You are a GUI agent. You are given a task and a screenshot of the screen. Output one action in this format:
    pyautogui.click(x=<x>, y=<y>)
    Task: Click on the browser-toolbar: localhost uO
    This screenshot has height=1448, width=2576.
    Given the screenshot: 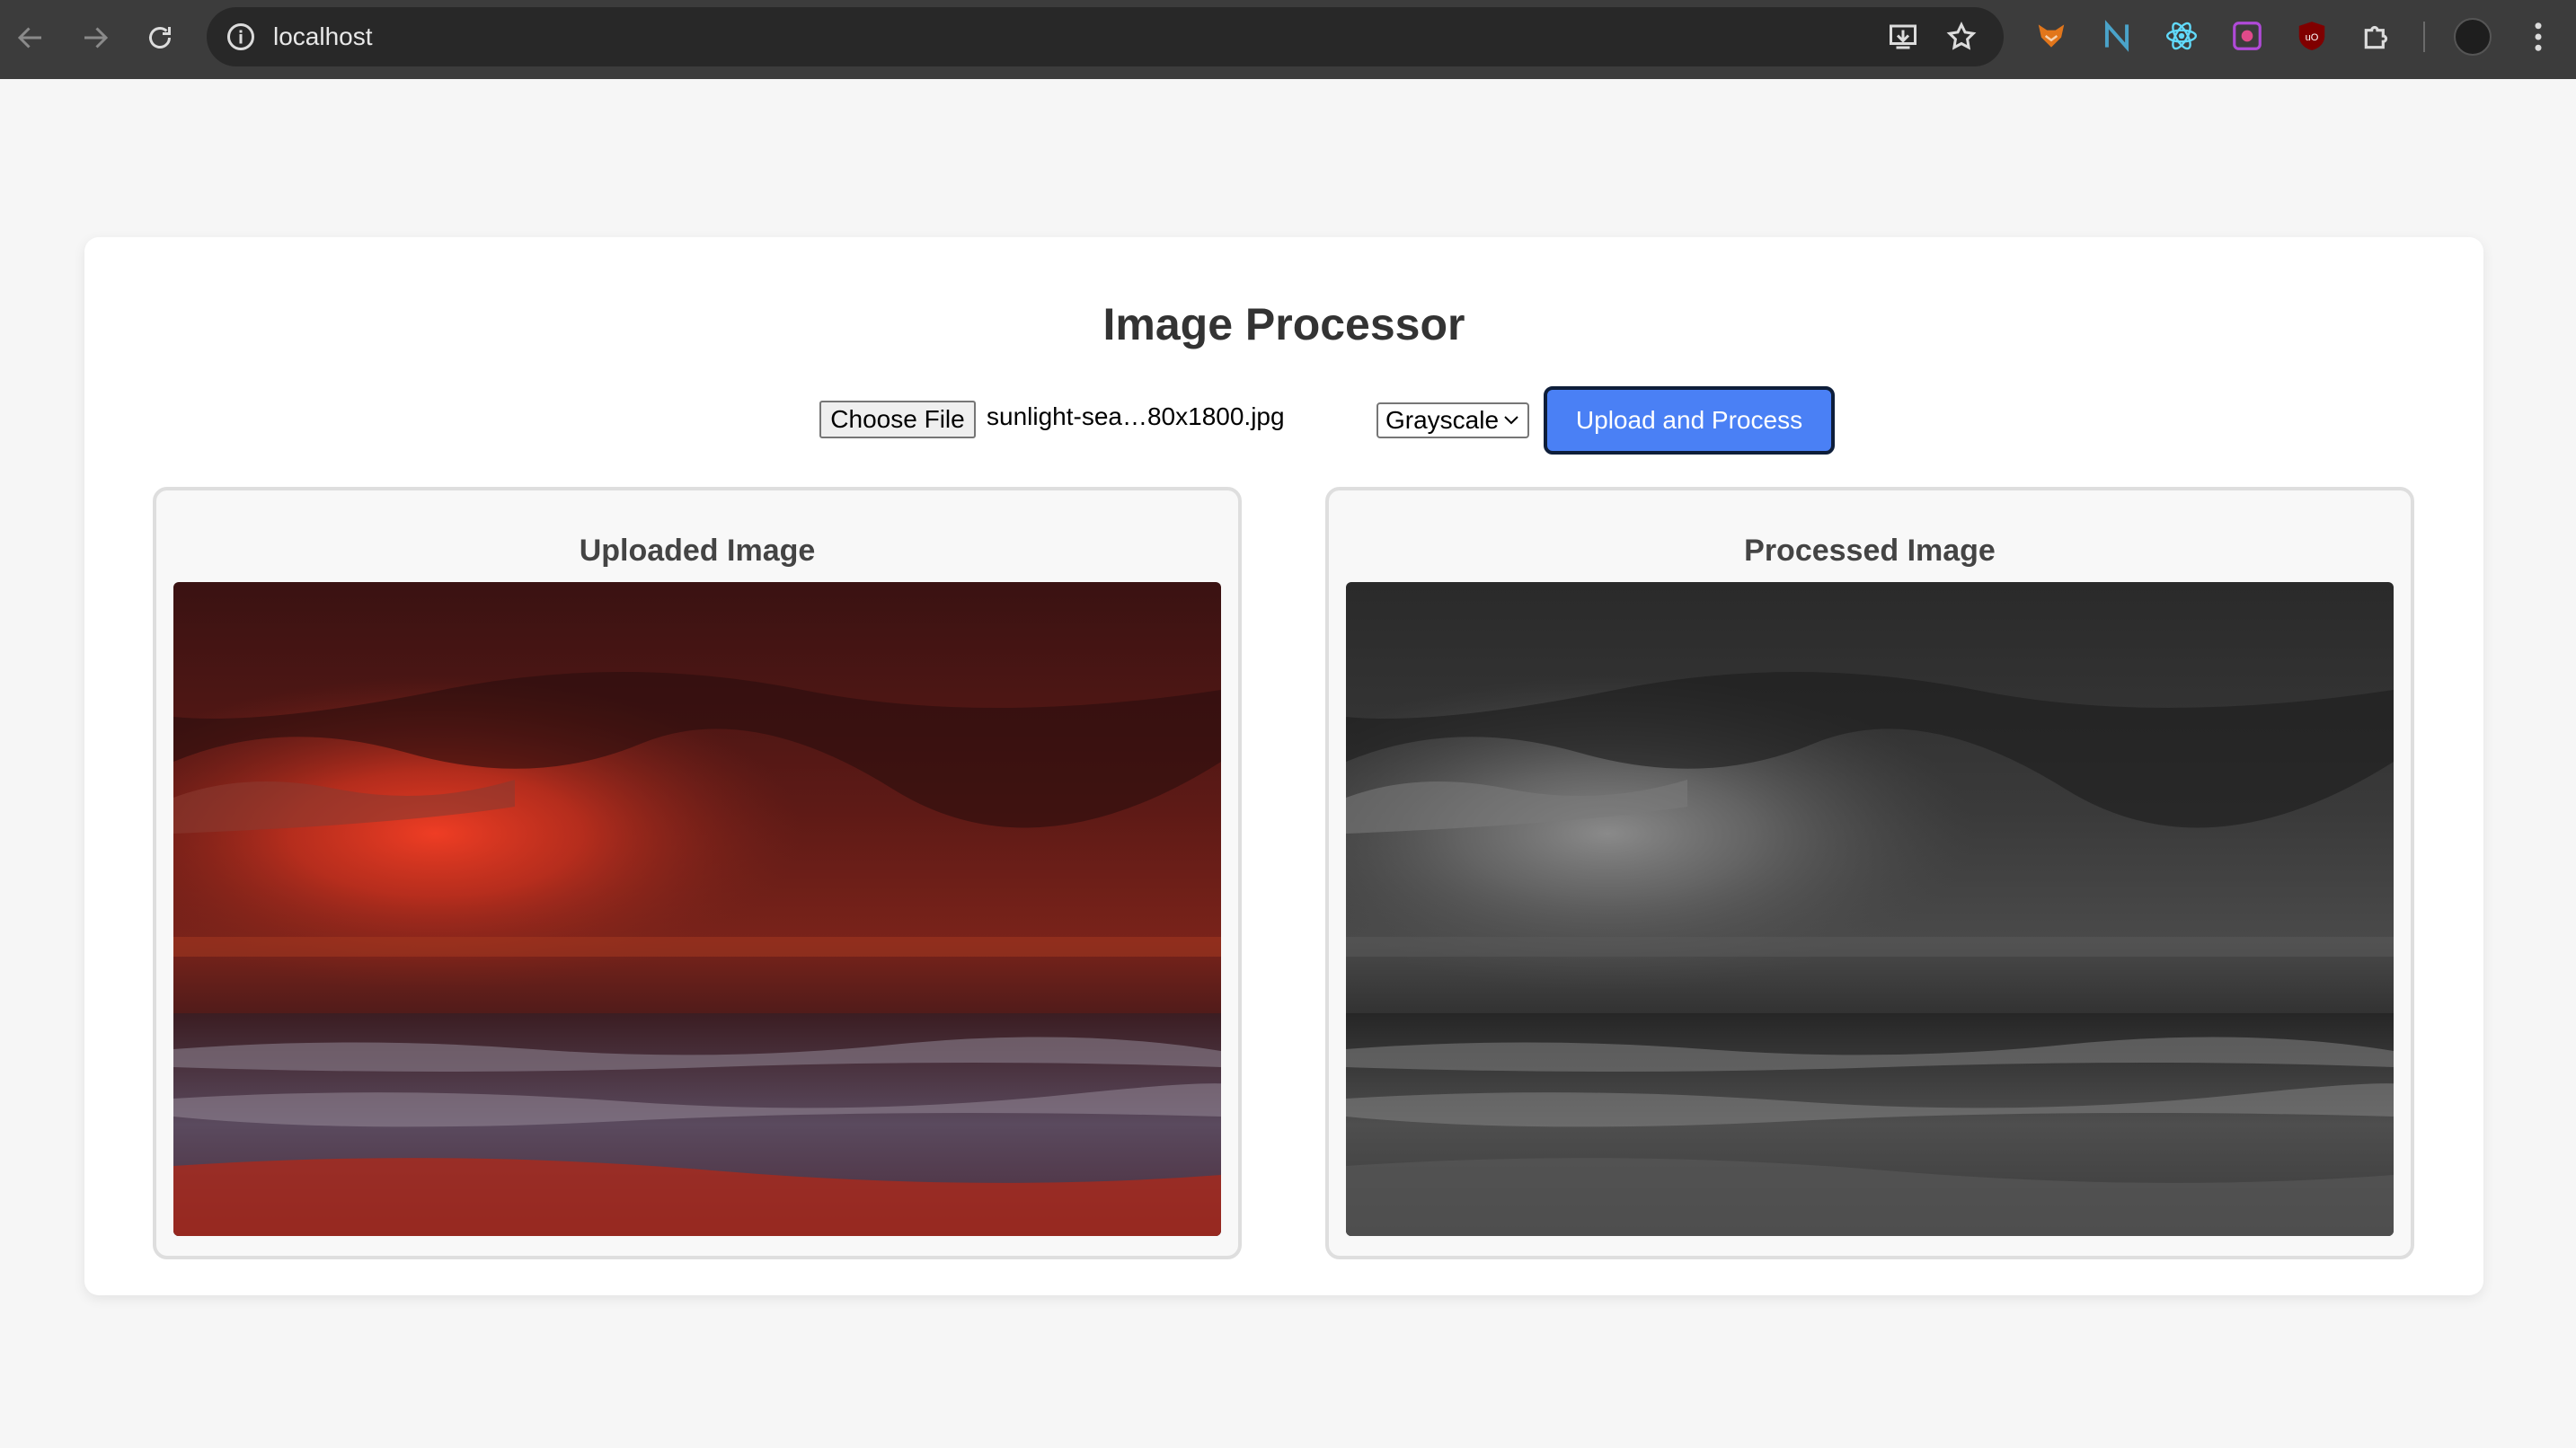 What is the action you would take?
    pyautogui.click(x=1288, y=40)
    